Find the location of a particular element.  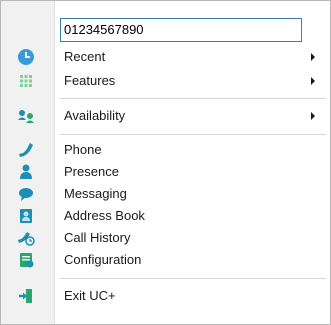

menu-item-presence: Presence is located at coordinates (165, 172).